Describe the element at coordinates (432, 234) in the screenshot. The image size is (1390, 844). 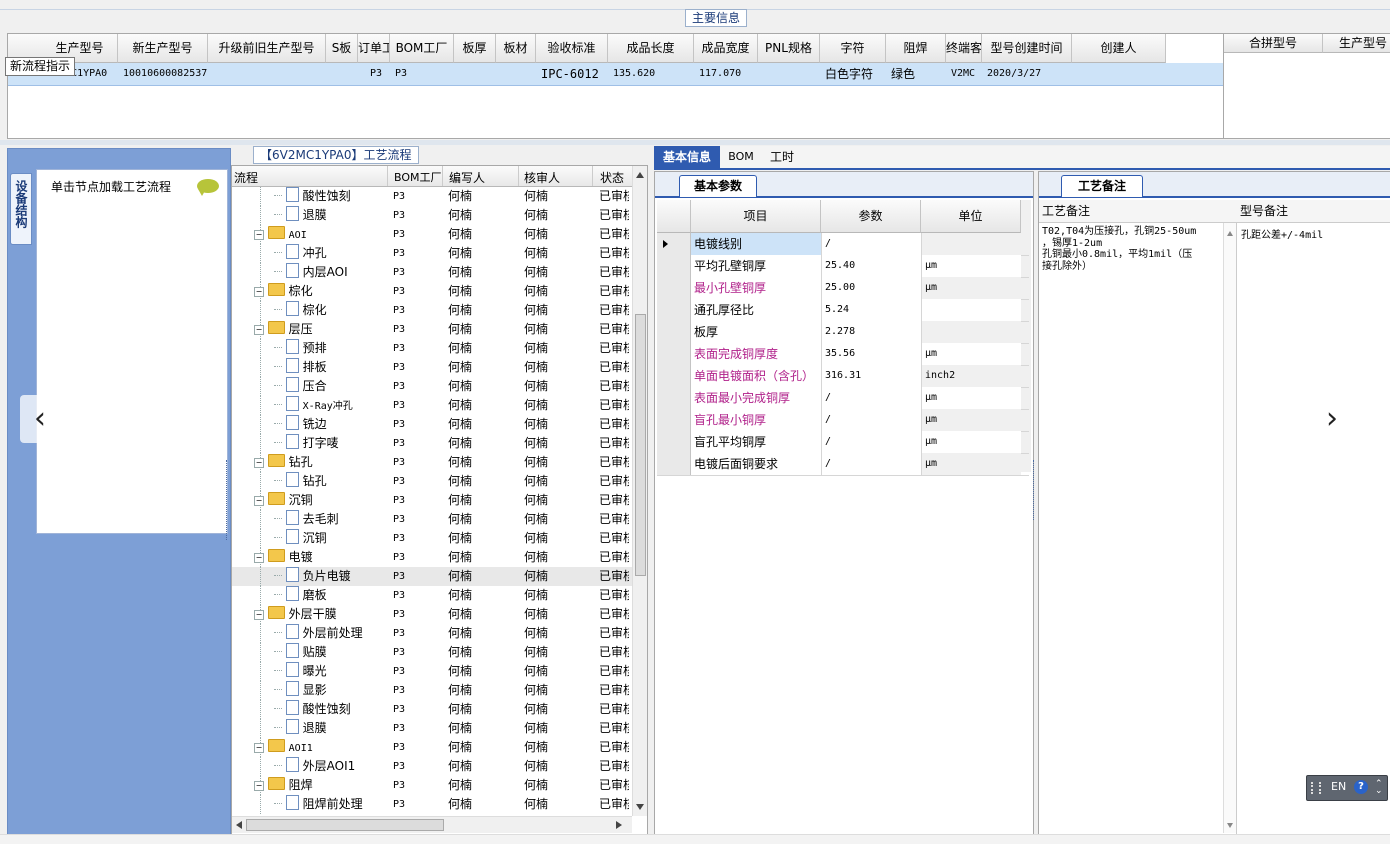
I see `tree-row: − AOI P3 何楠 何楠 已审核` at that location.